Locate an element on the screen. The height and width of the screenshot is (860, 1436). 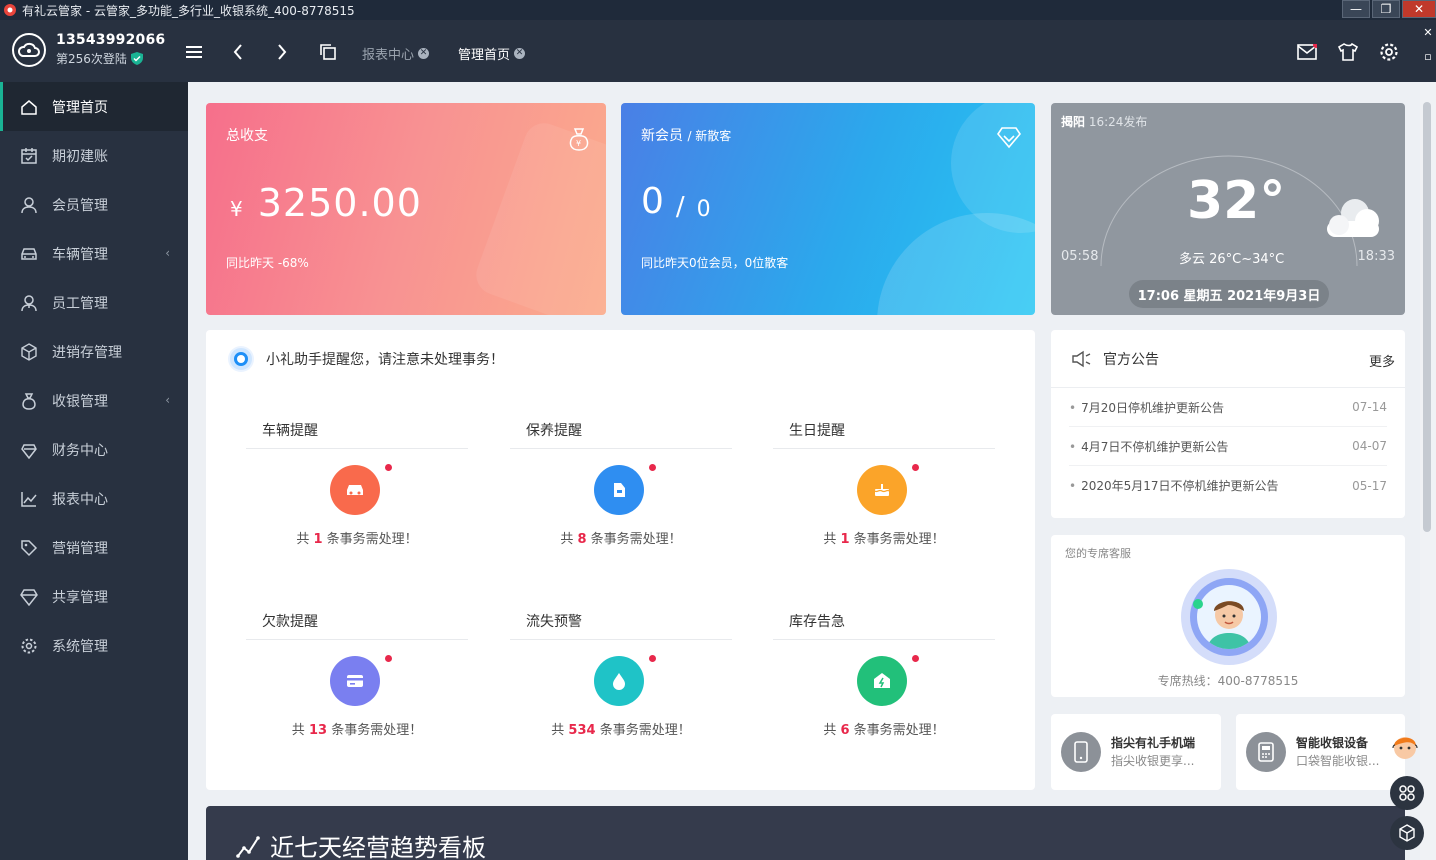
reminder-1: 保养提醒共 8 条事务需处理！ is located at coordinates (621, 500).